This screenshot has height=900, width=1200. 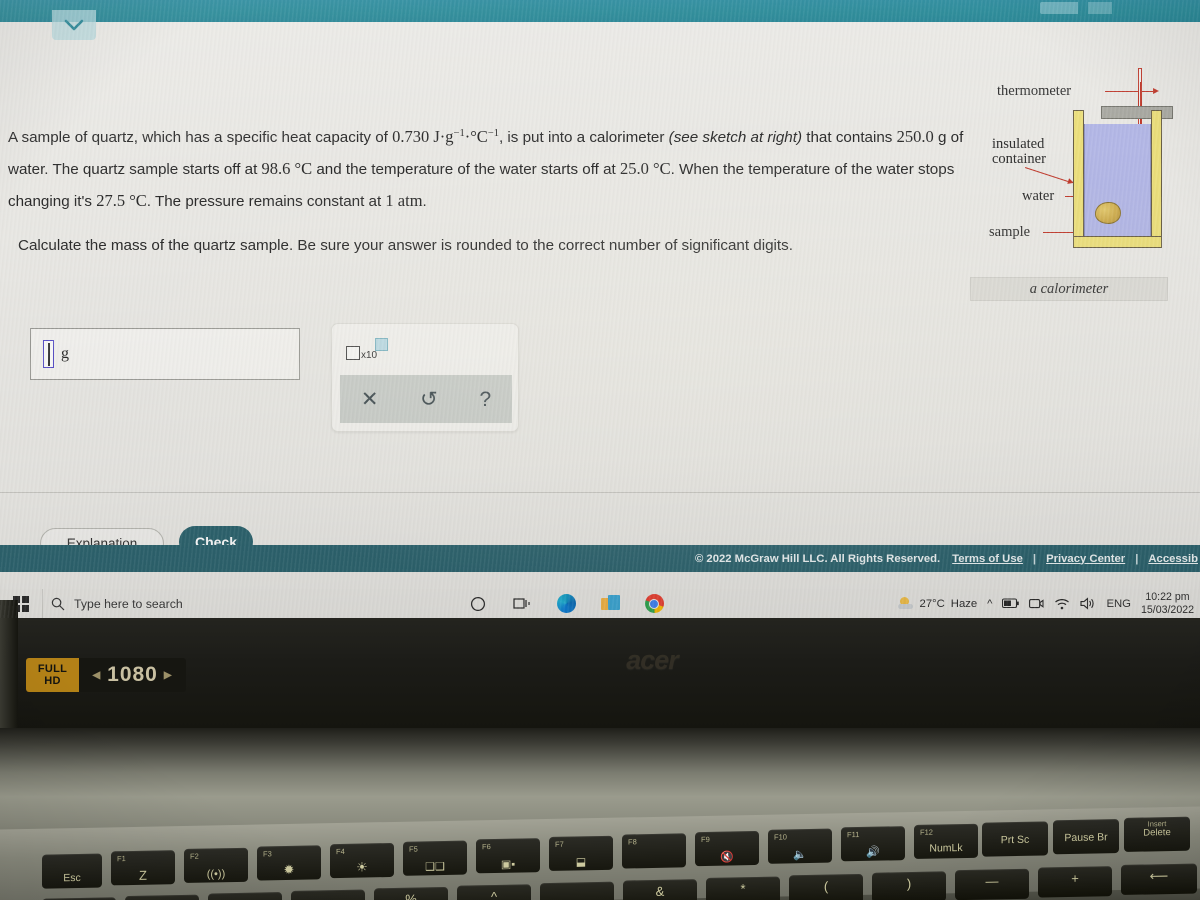 I want to click on battery-icon, so click(x=1011, y=603).